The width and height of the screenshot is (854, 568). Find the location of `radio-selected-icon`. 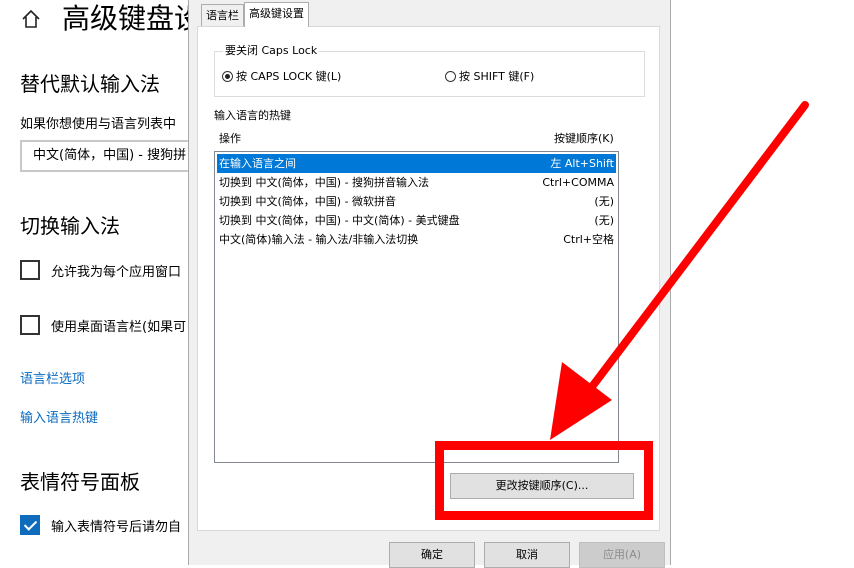

radio-selected-icon is located at coordinates (227, 76).